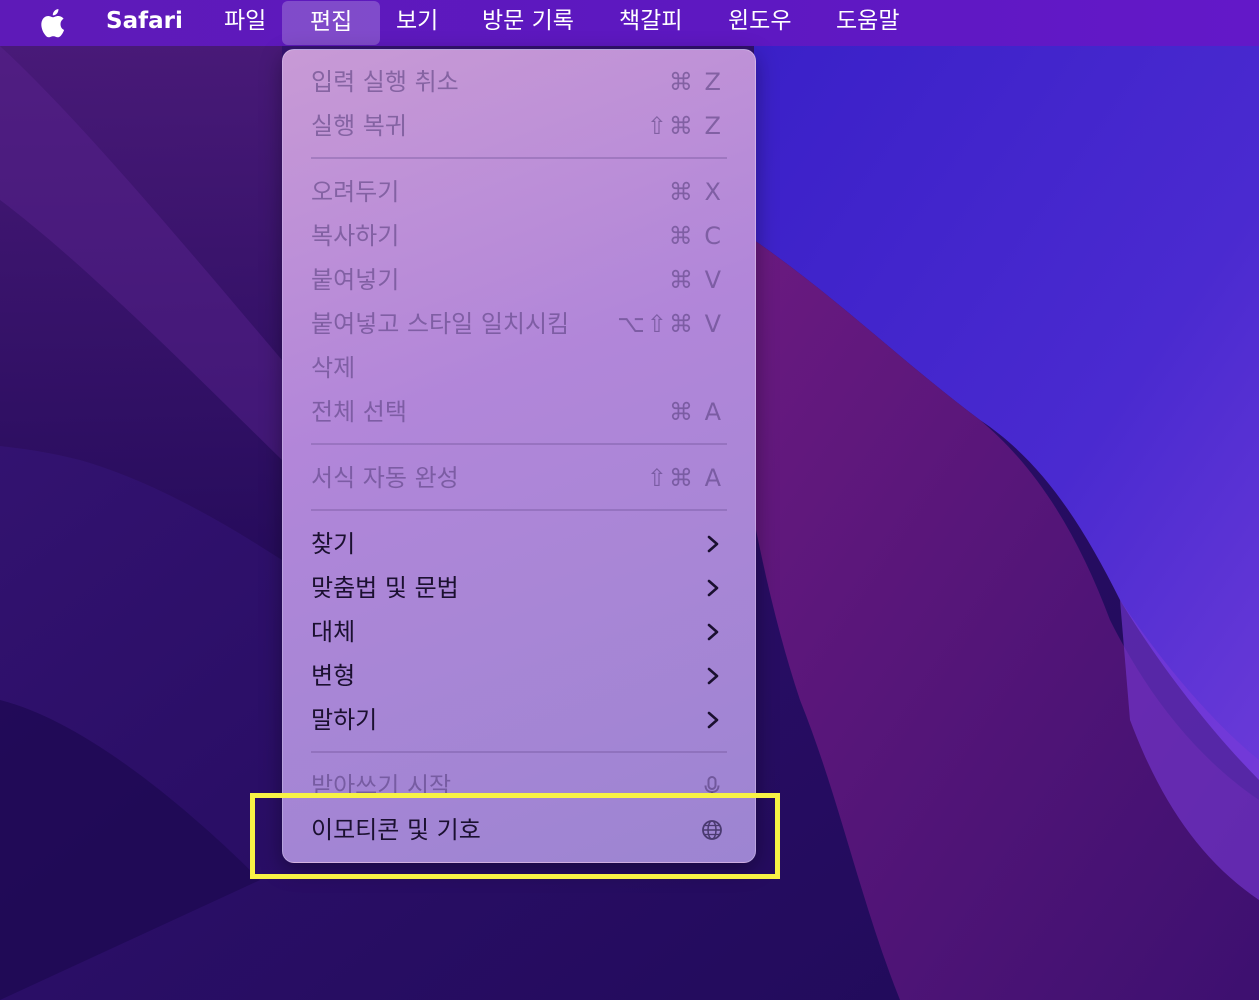 The width and height of the screenshot is (1259, 1000). Describe the element at coordinates (517, 412) in the screenshot. I see `menu-item-select-all: 전체 선택 ⌘ A` at that location.